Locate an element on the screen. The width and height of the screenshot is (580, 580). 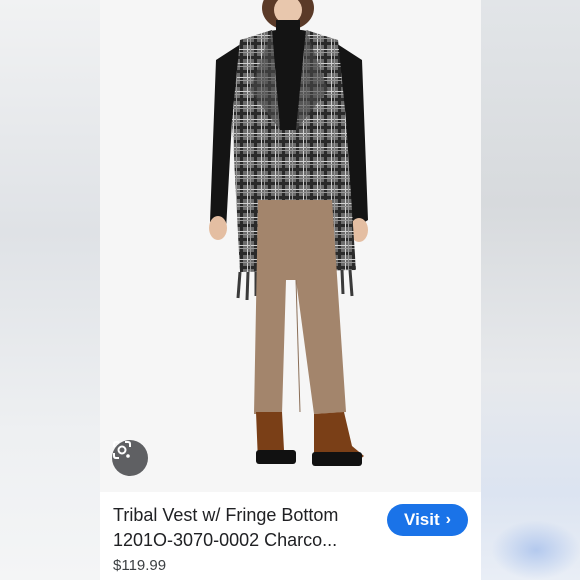
chevron-right-icon: › is located at coordinates (448, 519).